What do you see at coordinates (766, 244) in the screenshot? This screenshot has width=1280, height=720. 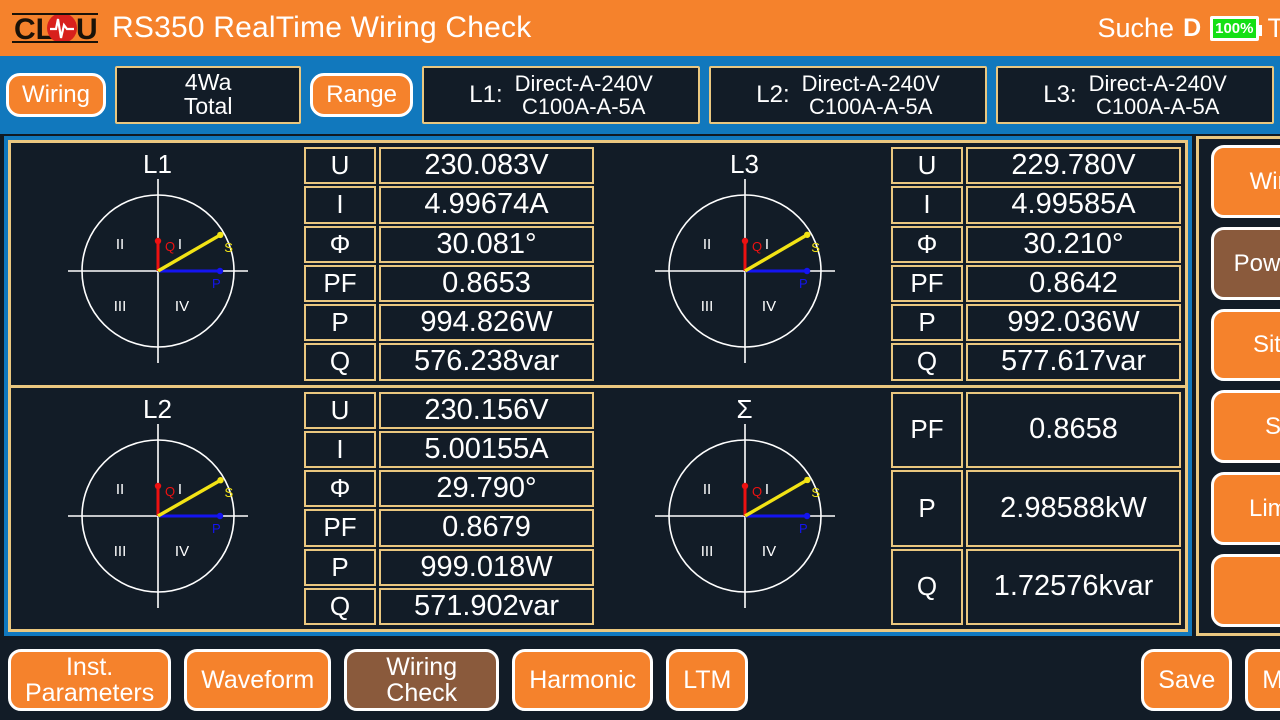 I see `svg-text: I` at bounding box center [766, 244].